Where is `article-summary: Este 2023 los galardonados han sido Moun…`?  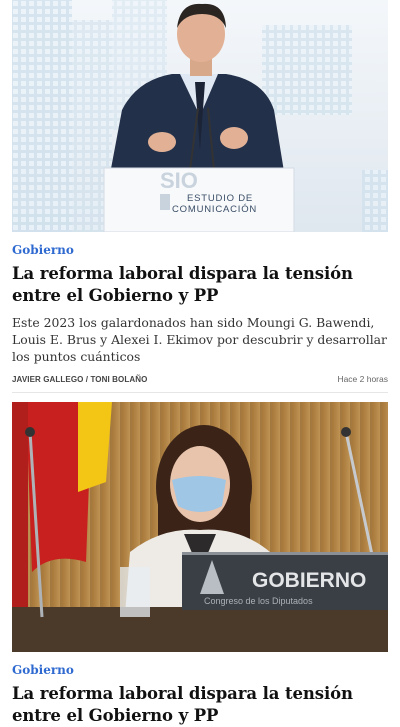
article-summary: Este 2023 los galardonados han sido Moun… is located at coordinates (199, 339).